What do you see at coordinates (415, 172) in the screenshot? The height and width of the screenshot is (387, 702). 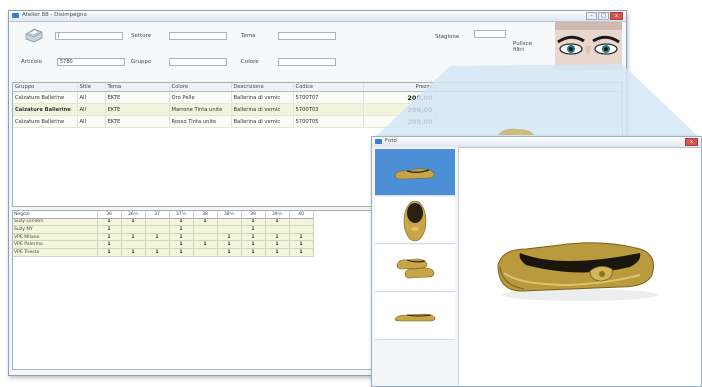 I see `thumbnail-side-view` at bounding box center [415, 172].